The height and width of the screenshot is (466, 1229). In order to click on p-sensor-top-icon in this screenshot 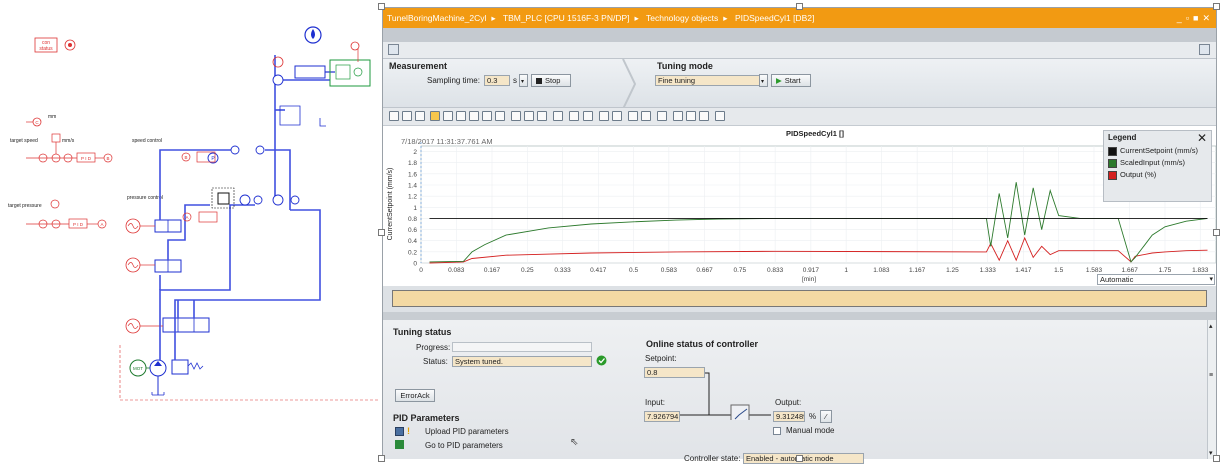, I will do `click(278, 80)`.